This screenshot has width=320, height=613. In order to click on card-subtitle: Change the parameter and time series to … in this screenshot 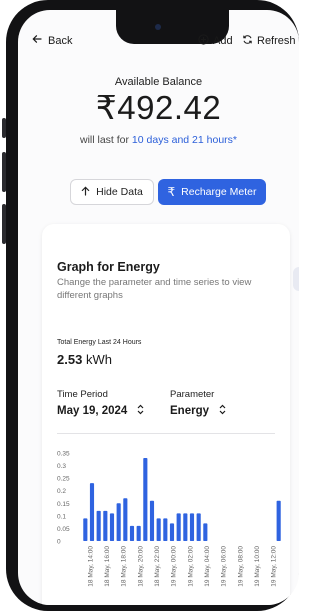, I will do `click(154, 289)`.